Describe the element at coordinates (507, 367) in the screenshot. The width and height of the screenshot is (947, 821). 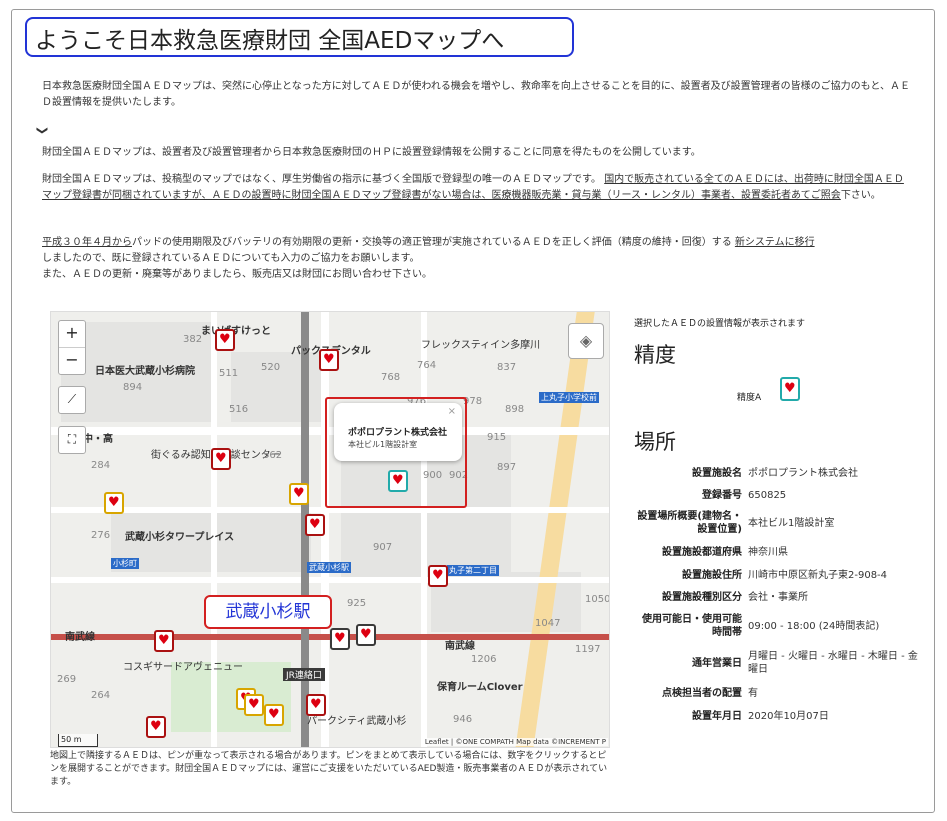
I see `map-number: 837` at that location.